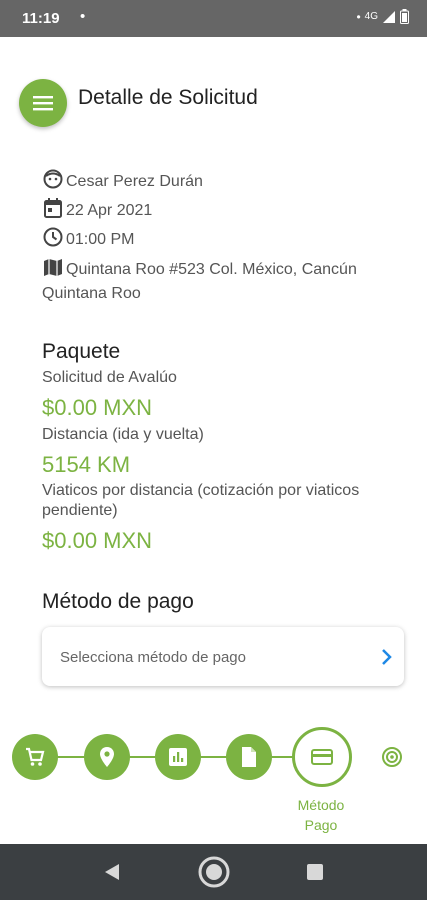  Describe the element at coordinates (91, 293) in the screenshot. I see `address-line-2: Quintana Roo` at that location.